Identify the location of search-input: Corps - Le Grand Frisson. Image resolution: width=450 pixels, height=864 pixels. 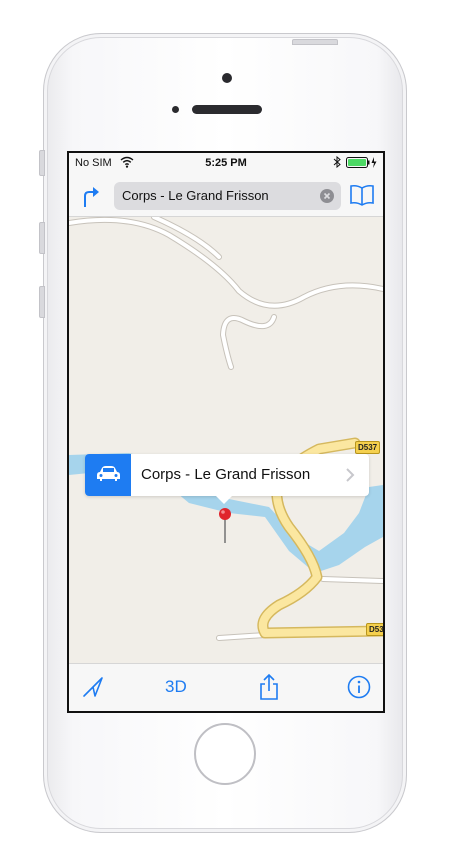
(227, 196).